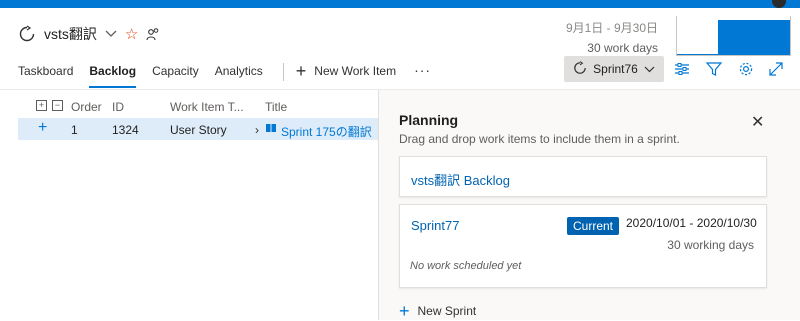  Describe the element at coordinates (41, 105) in the screenshot. I see `expand-all-icon: +` at that location.